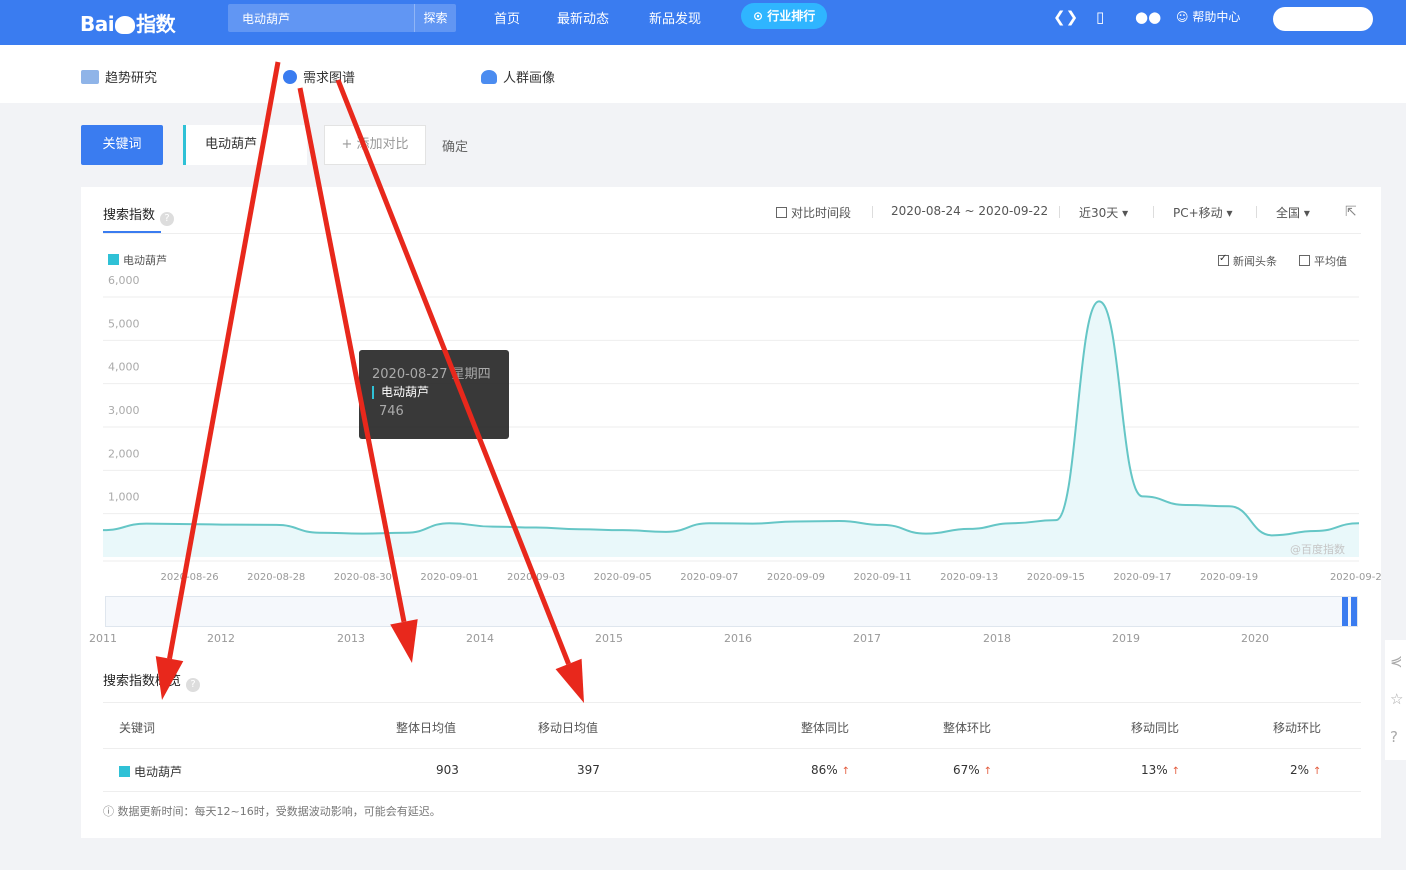  What do you see at coordinates (967, 728) in the screenshot?
I see `col-overall-mom: 整体环比` at bounding box center [967, 728].